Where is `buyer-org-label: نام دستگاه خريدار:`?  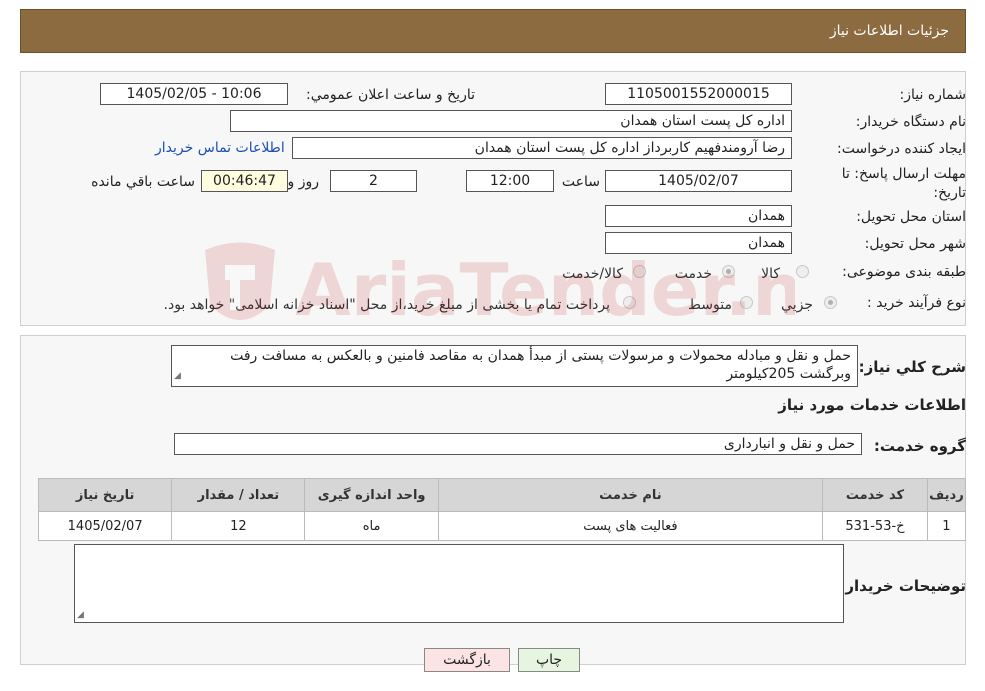 buyer-org-label: نام دستگاه خريدار: is located at coordinates (910, 122).